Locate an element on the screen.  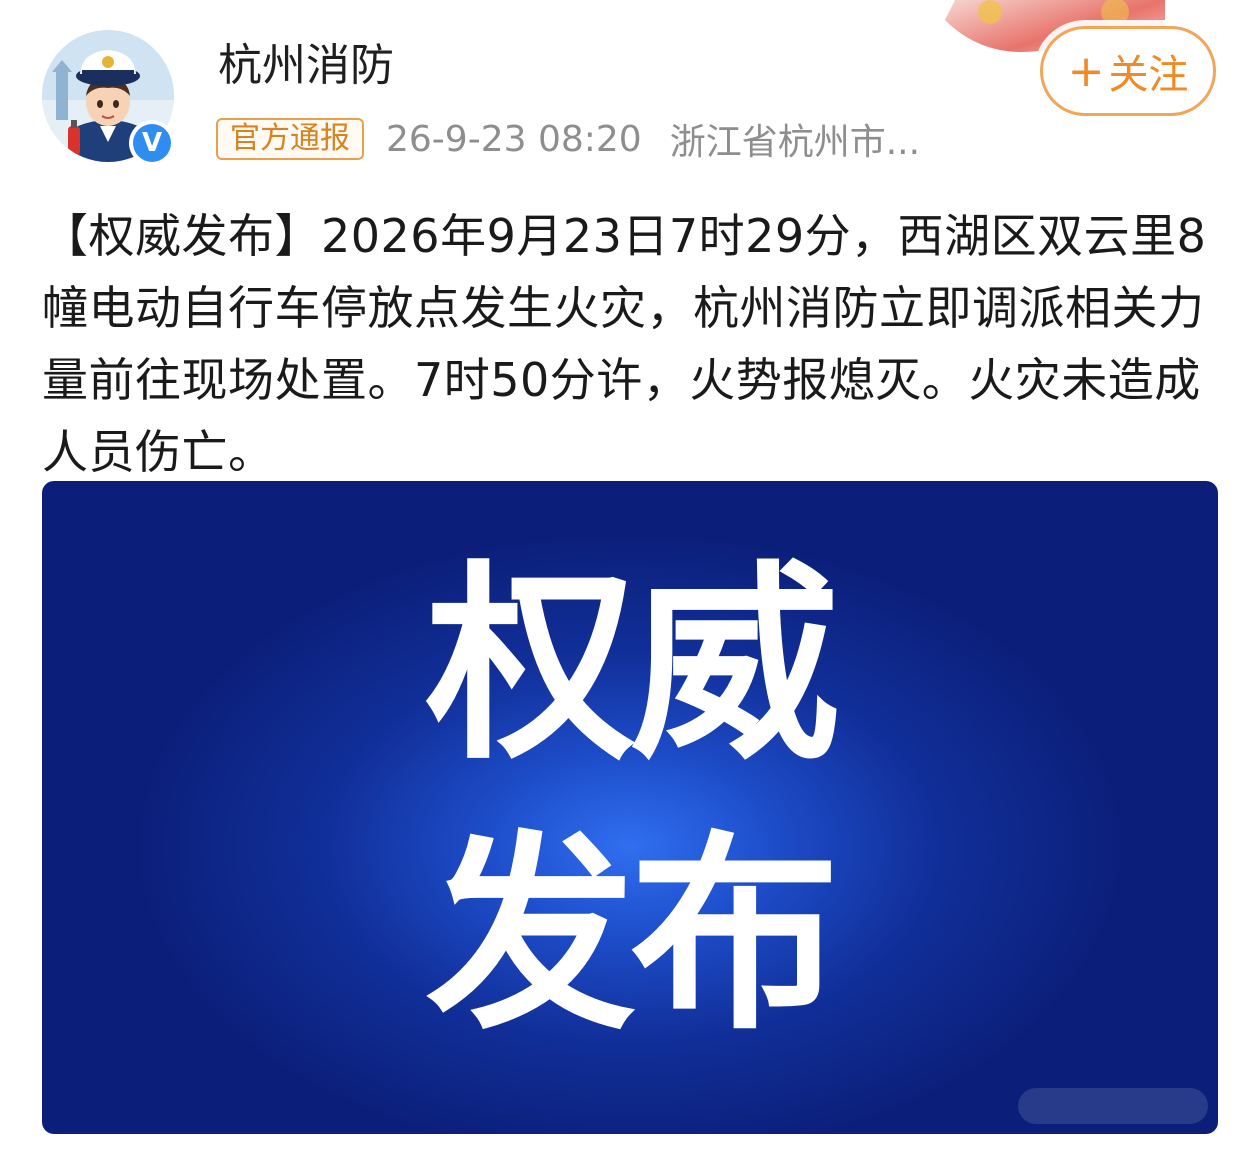
watermark is located at coordinates (1113, 1106).